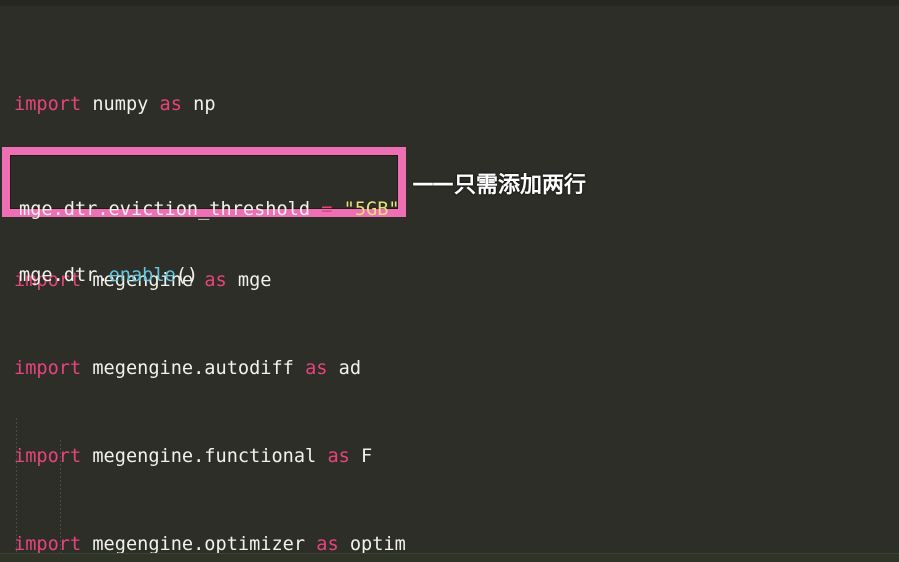  I want to click on code-line-import-functional: import megengine.functional as F, so click(449, 457).